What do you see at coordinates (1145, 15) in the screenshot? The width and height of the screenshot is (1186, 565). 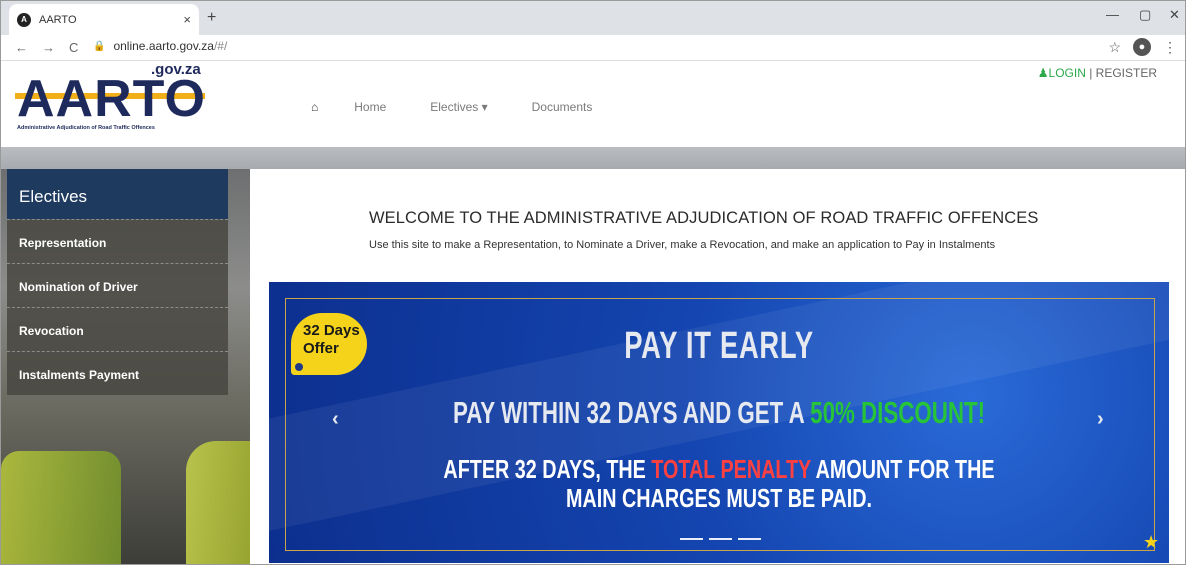 I see `maximize-icon: ▢` at bounding box center [1145, 15].